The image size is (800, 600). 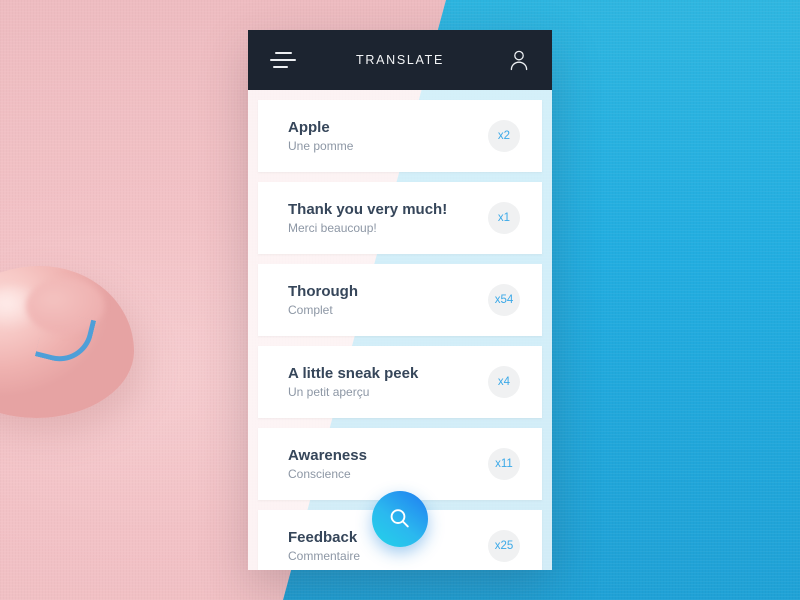 I want to click on user-account-glyph, so click(x=519, y=60).